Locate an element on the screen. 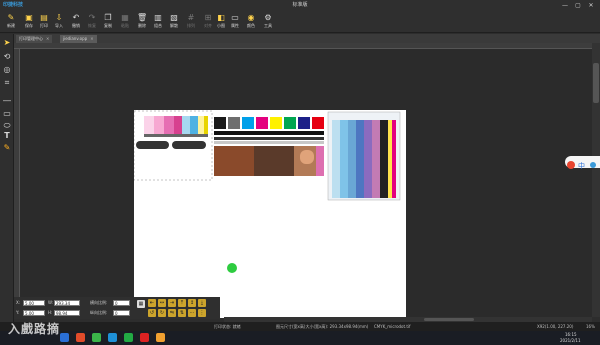 This screenshot has width=600, height=345. delete-button: 🗑 删除 is located at coordinates (142, 22).